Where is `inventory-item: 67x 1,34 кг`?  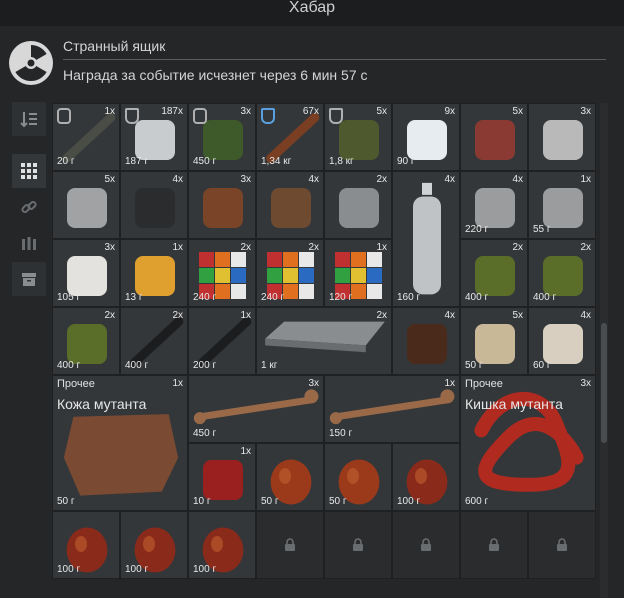
inventory-item: 67x 1,34 кг is located at coordinates (290, 137).